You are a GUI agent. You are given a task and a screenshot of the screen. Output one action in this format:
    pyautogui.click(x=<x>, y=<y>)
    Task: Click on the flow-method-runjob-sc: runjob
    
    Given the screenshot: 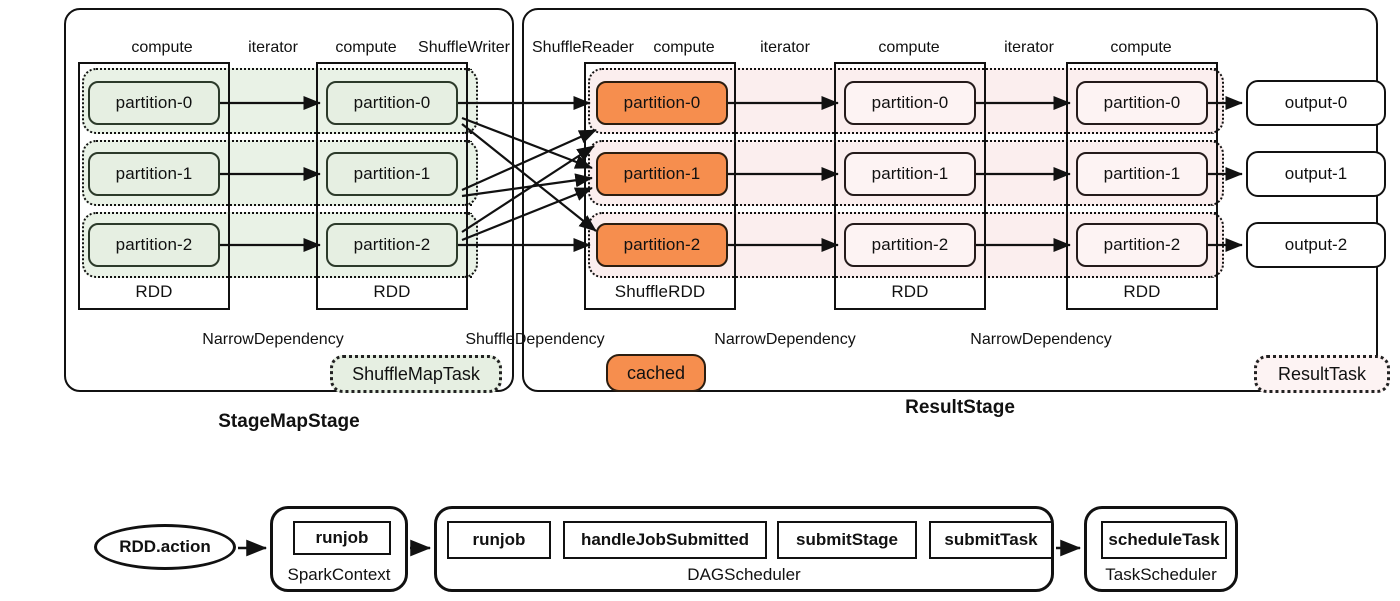 What is the action you would take?
    pyautogui.click(x=342, y=538)
    